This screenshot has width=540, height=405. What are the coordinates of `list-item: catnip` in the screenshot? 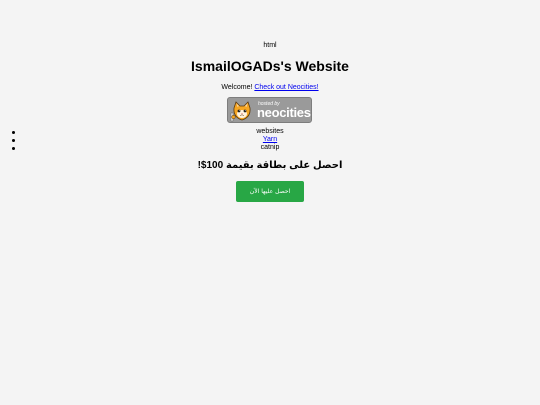 It's located at (270, 148).